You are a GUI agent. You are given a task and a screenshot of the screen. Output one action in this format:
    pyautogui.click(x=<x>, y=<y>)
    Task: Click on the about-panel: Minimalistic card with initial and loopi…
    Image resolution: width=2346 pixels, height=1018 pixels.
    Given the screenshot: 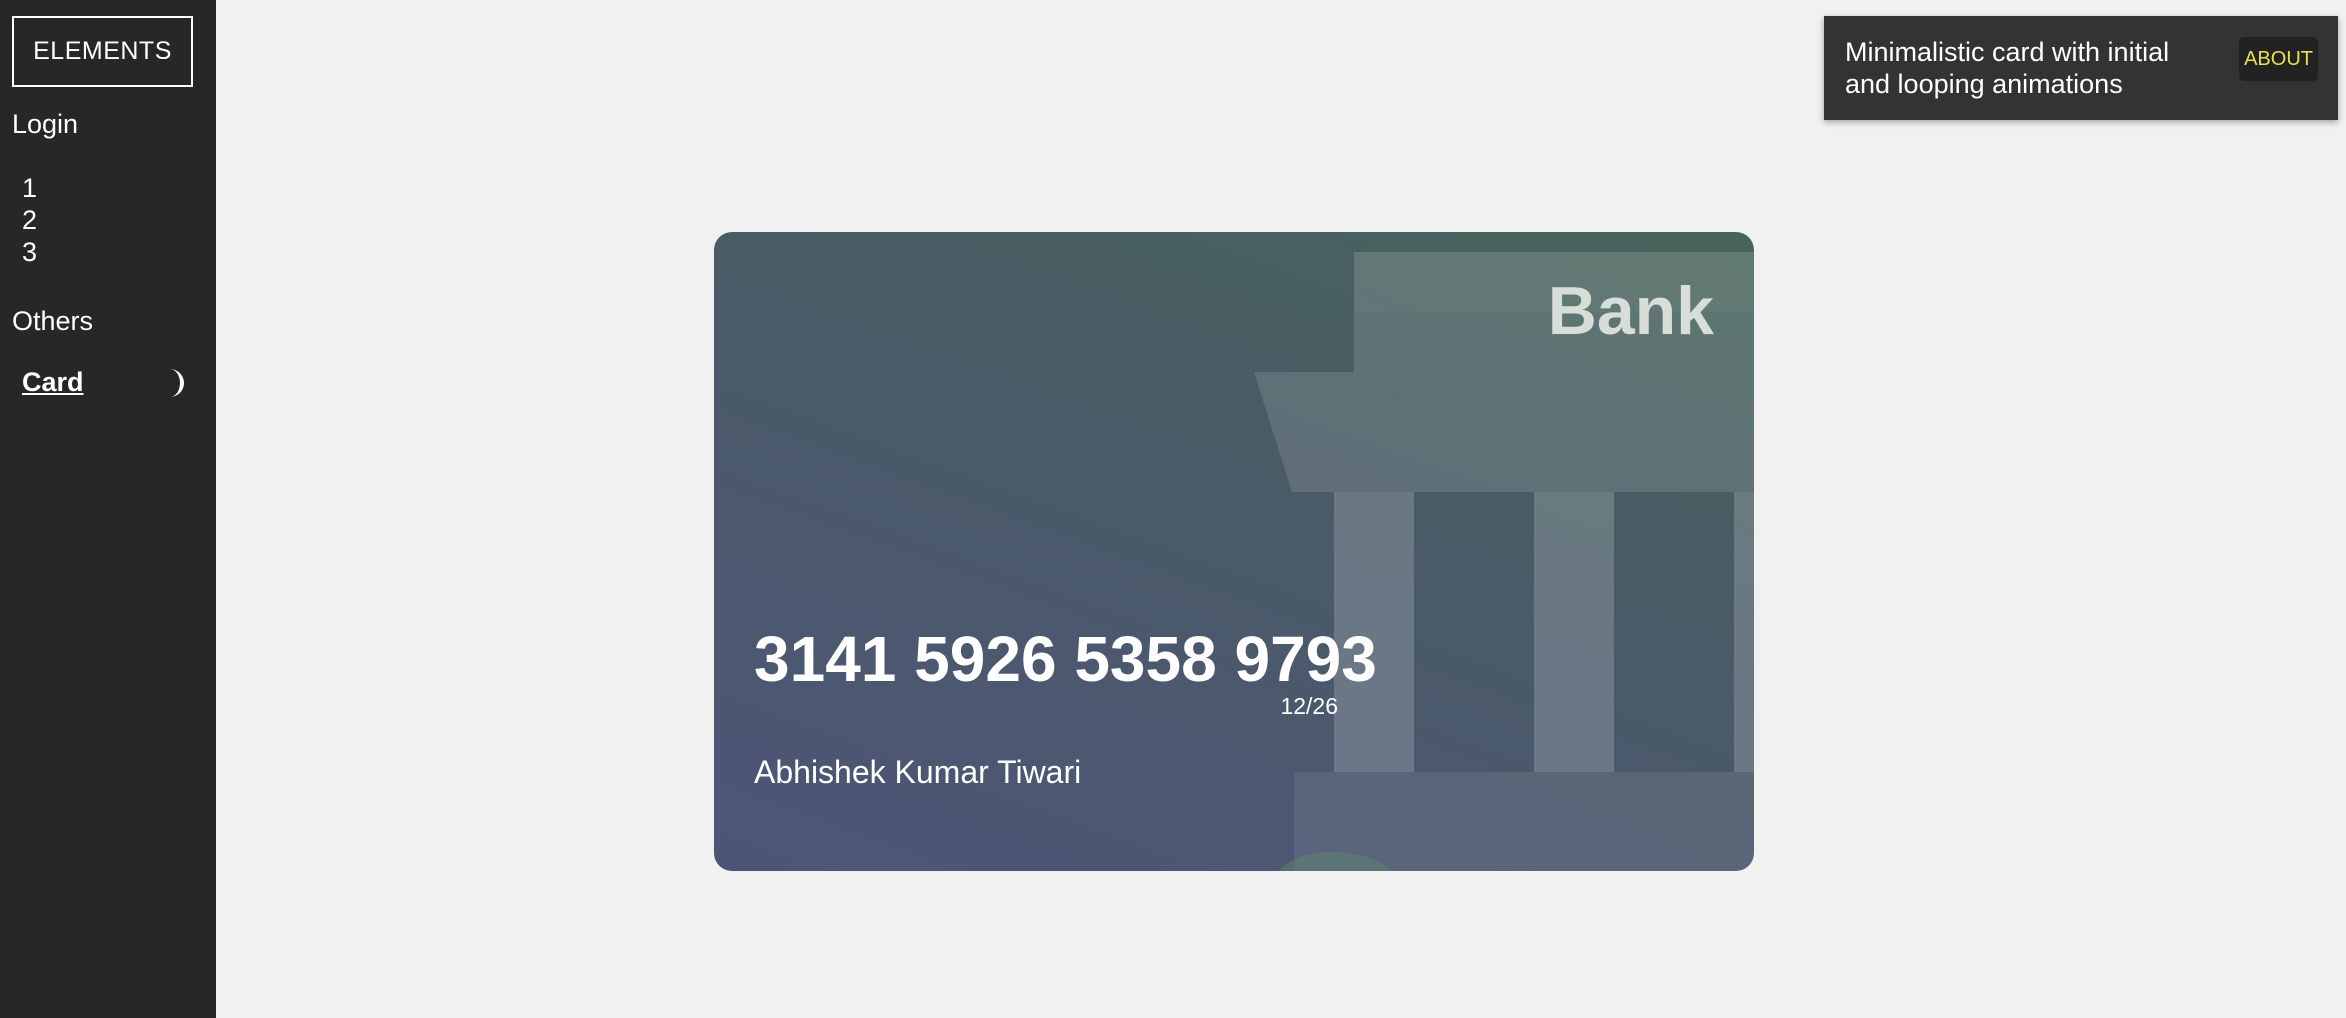 What is the action you would take?
    pyautogui.click(x=2081, y=68)
    